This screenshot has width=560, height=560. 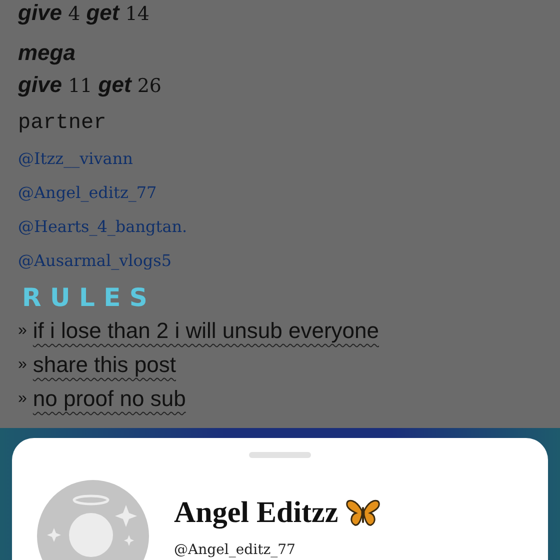 What do you see at coordinates (235, 550) in the screenshot?
I see `profile-handle: @Angel_editz_77` at bounding box center [235, 550].